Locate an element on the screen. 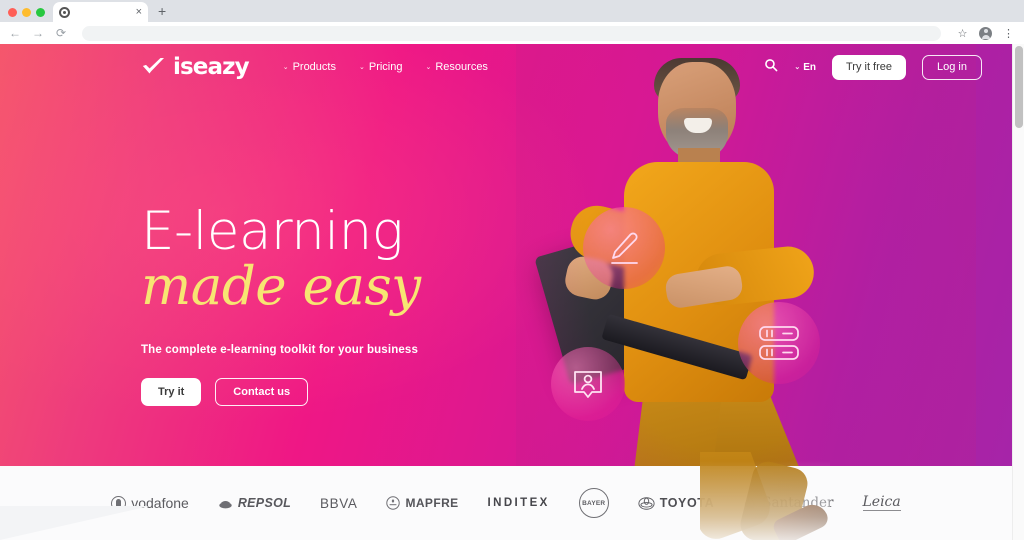 The width and height of the screenshot is (1024, 540). close-window-button is located at coordinates (12, 12).